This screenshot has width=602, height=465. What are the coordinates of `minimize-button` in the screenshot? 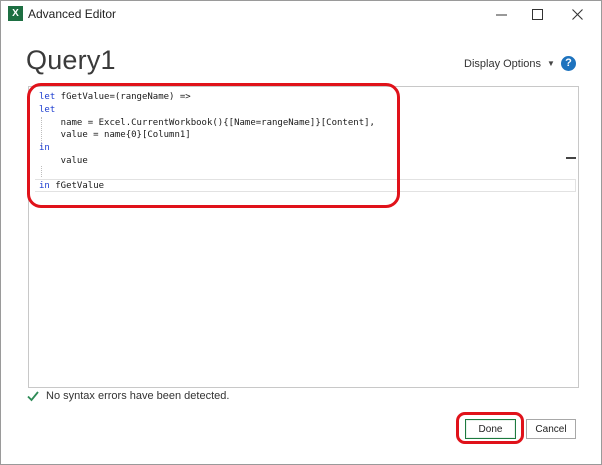 It's located at (501, 14).